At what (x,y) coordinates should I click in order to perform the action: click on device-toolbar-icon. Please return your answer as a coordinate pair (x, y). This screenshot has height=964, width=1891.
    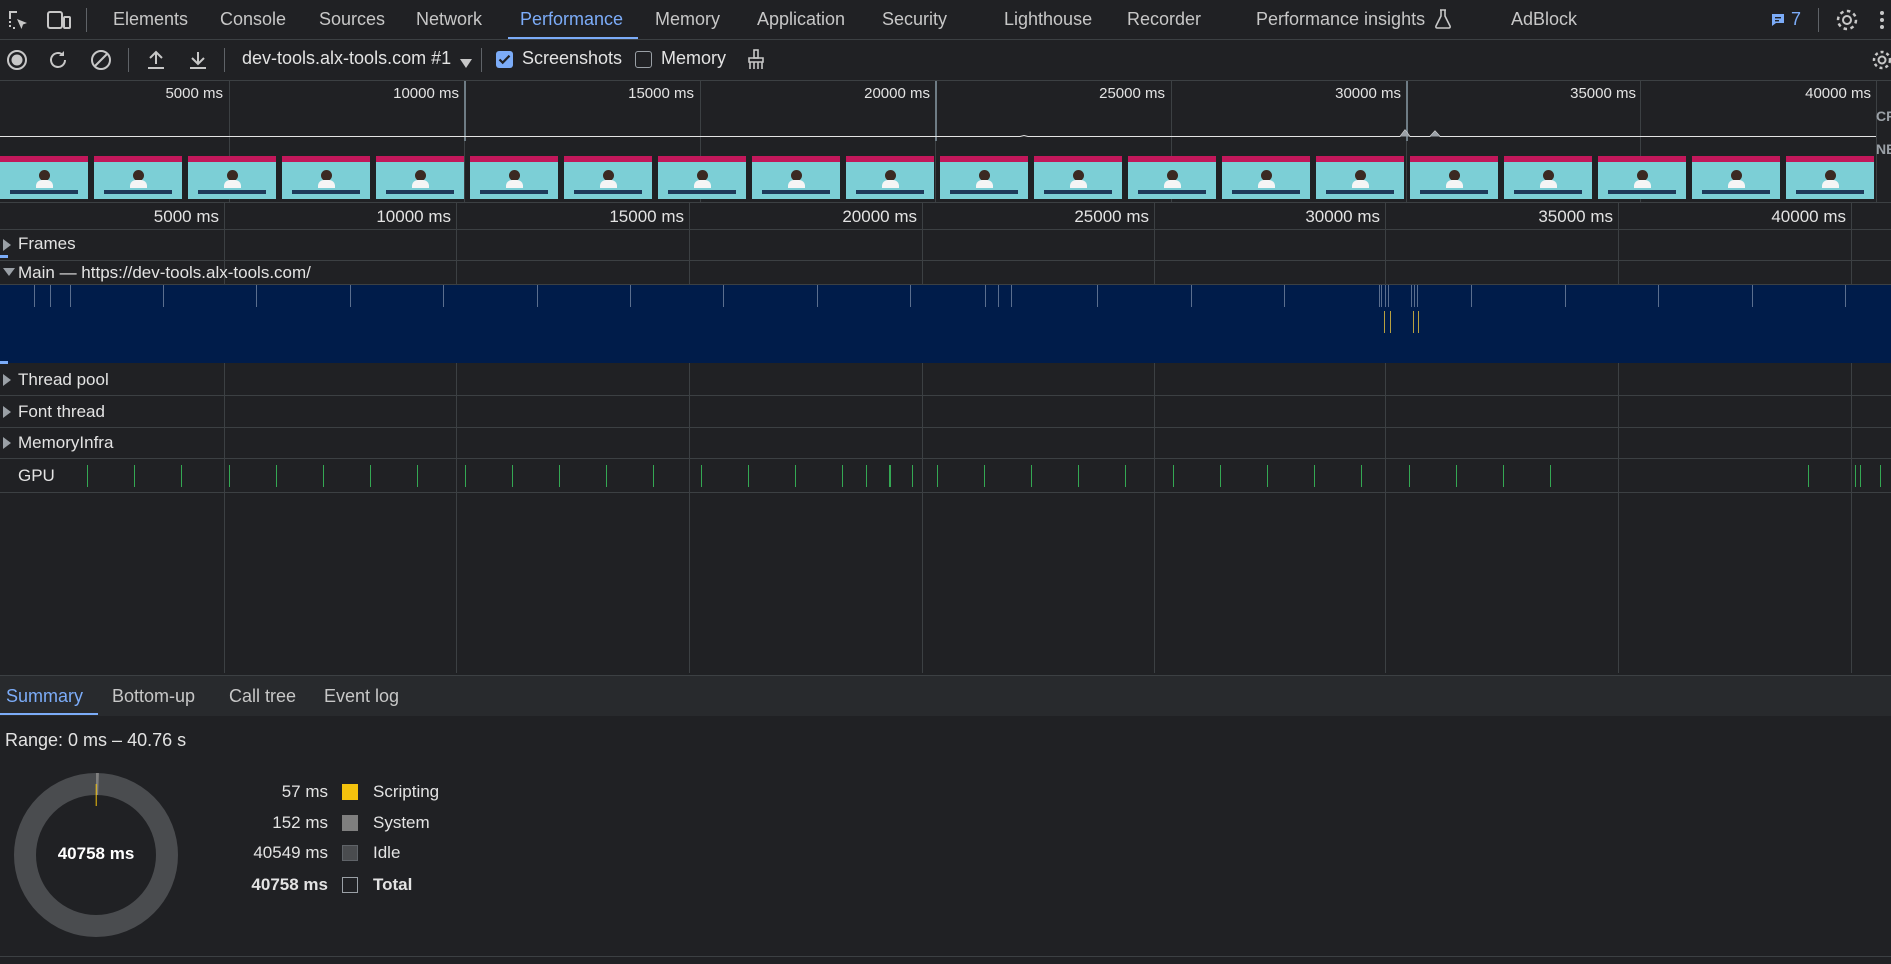
    Looking at the image, I should click on (59, 20).